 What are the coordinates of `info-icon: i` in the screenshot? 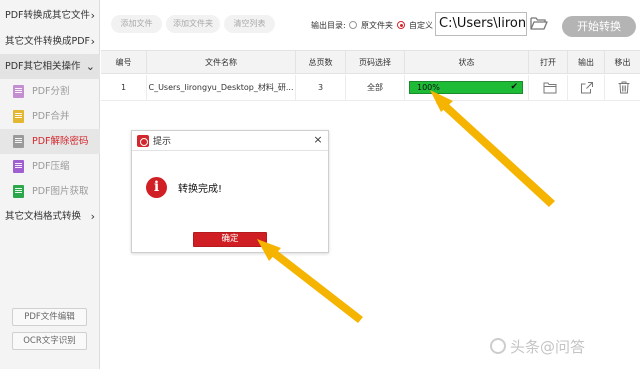 It's located at (156, 187).